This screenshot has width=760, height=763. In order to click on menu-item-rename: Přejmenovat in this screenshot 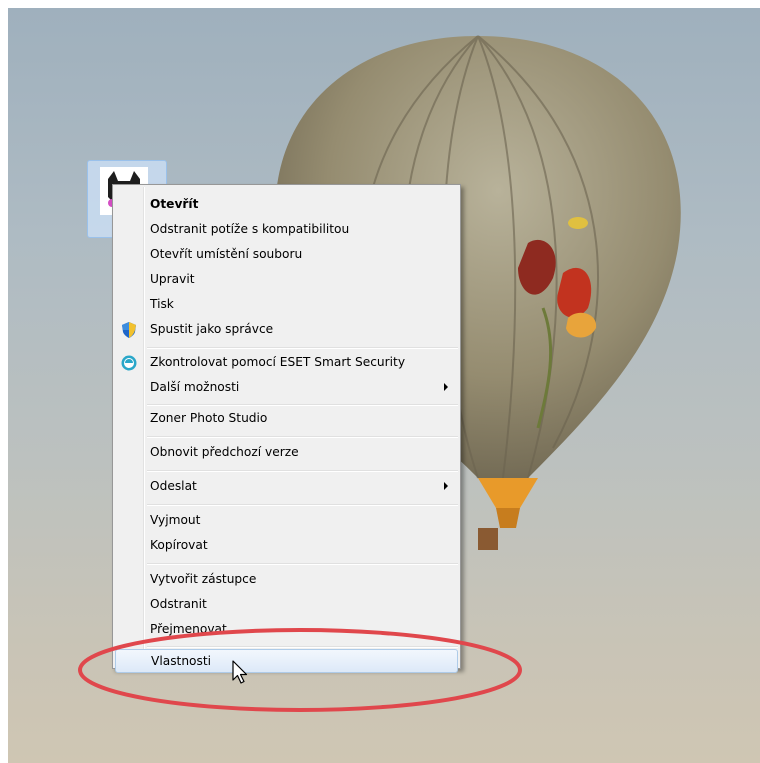, I will do `click(286, 630)`.